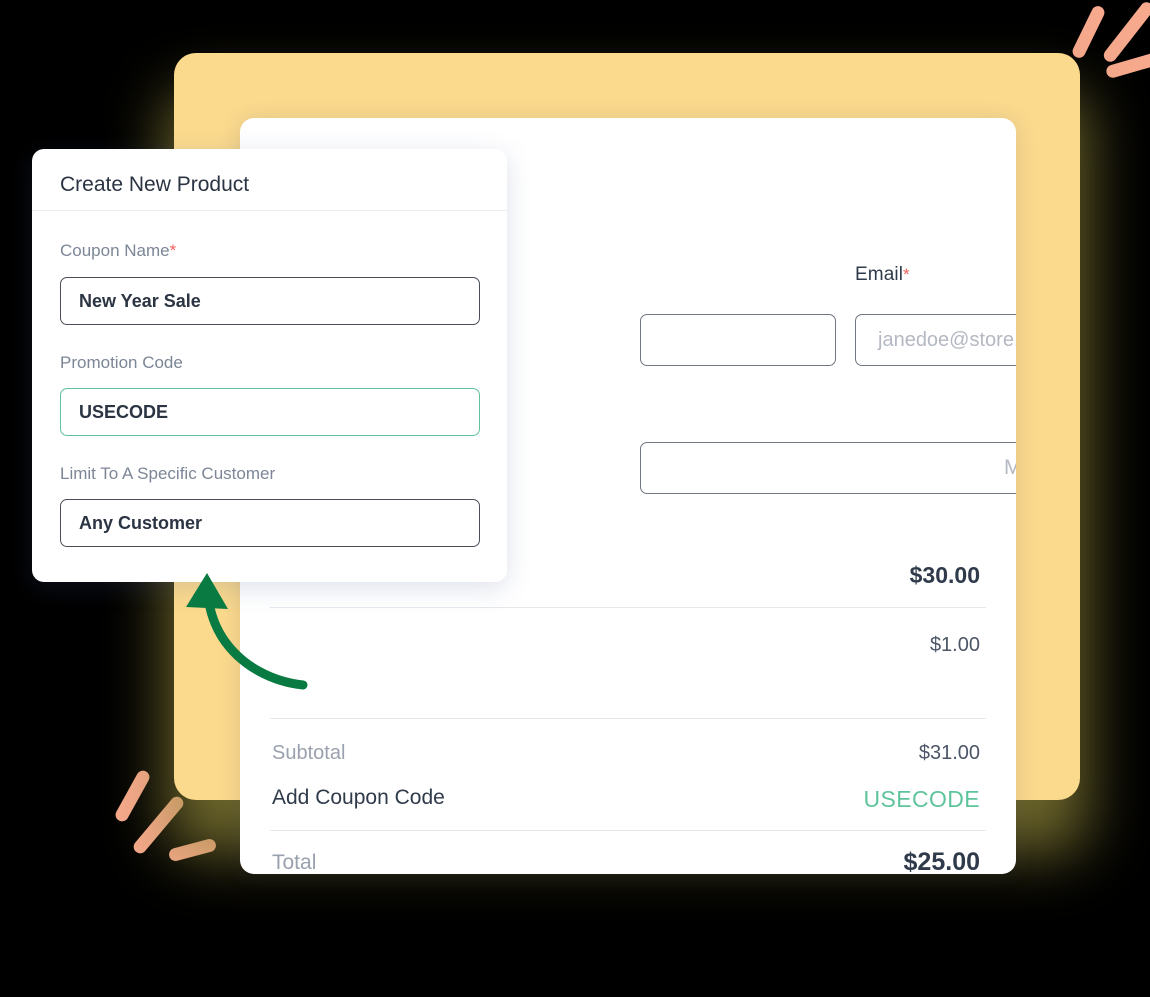 The image size is (1150, 997). What do you see at coordinates (738, 340) in the screenshot?
I see `name-input` at bounding box center [738, 340].